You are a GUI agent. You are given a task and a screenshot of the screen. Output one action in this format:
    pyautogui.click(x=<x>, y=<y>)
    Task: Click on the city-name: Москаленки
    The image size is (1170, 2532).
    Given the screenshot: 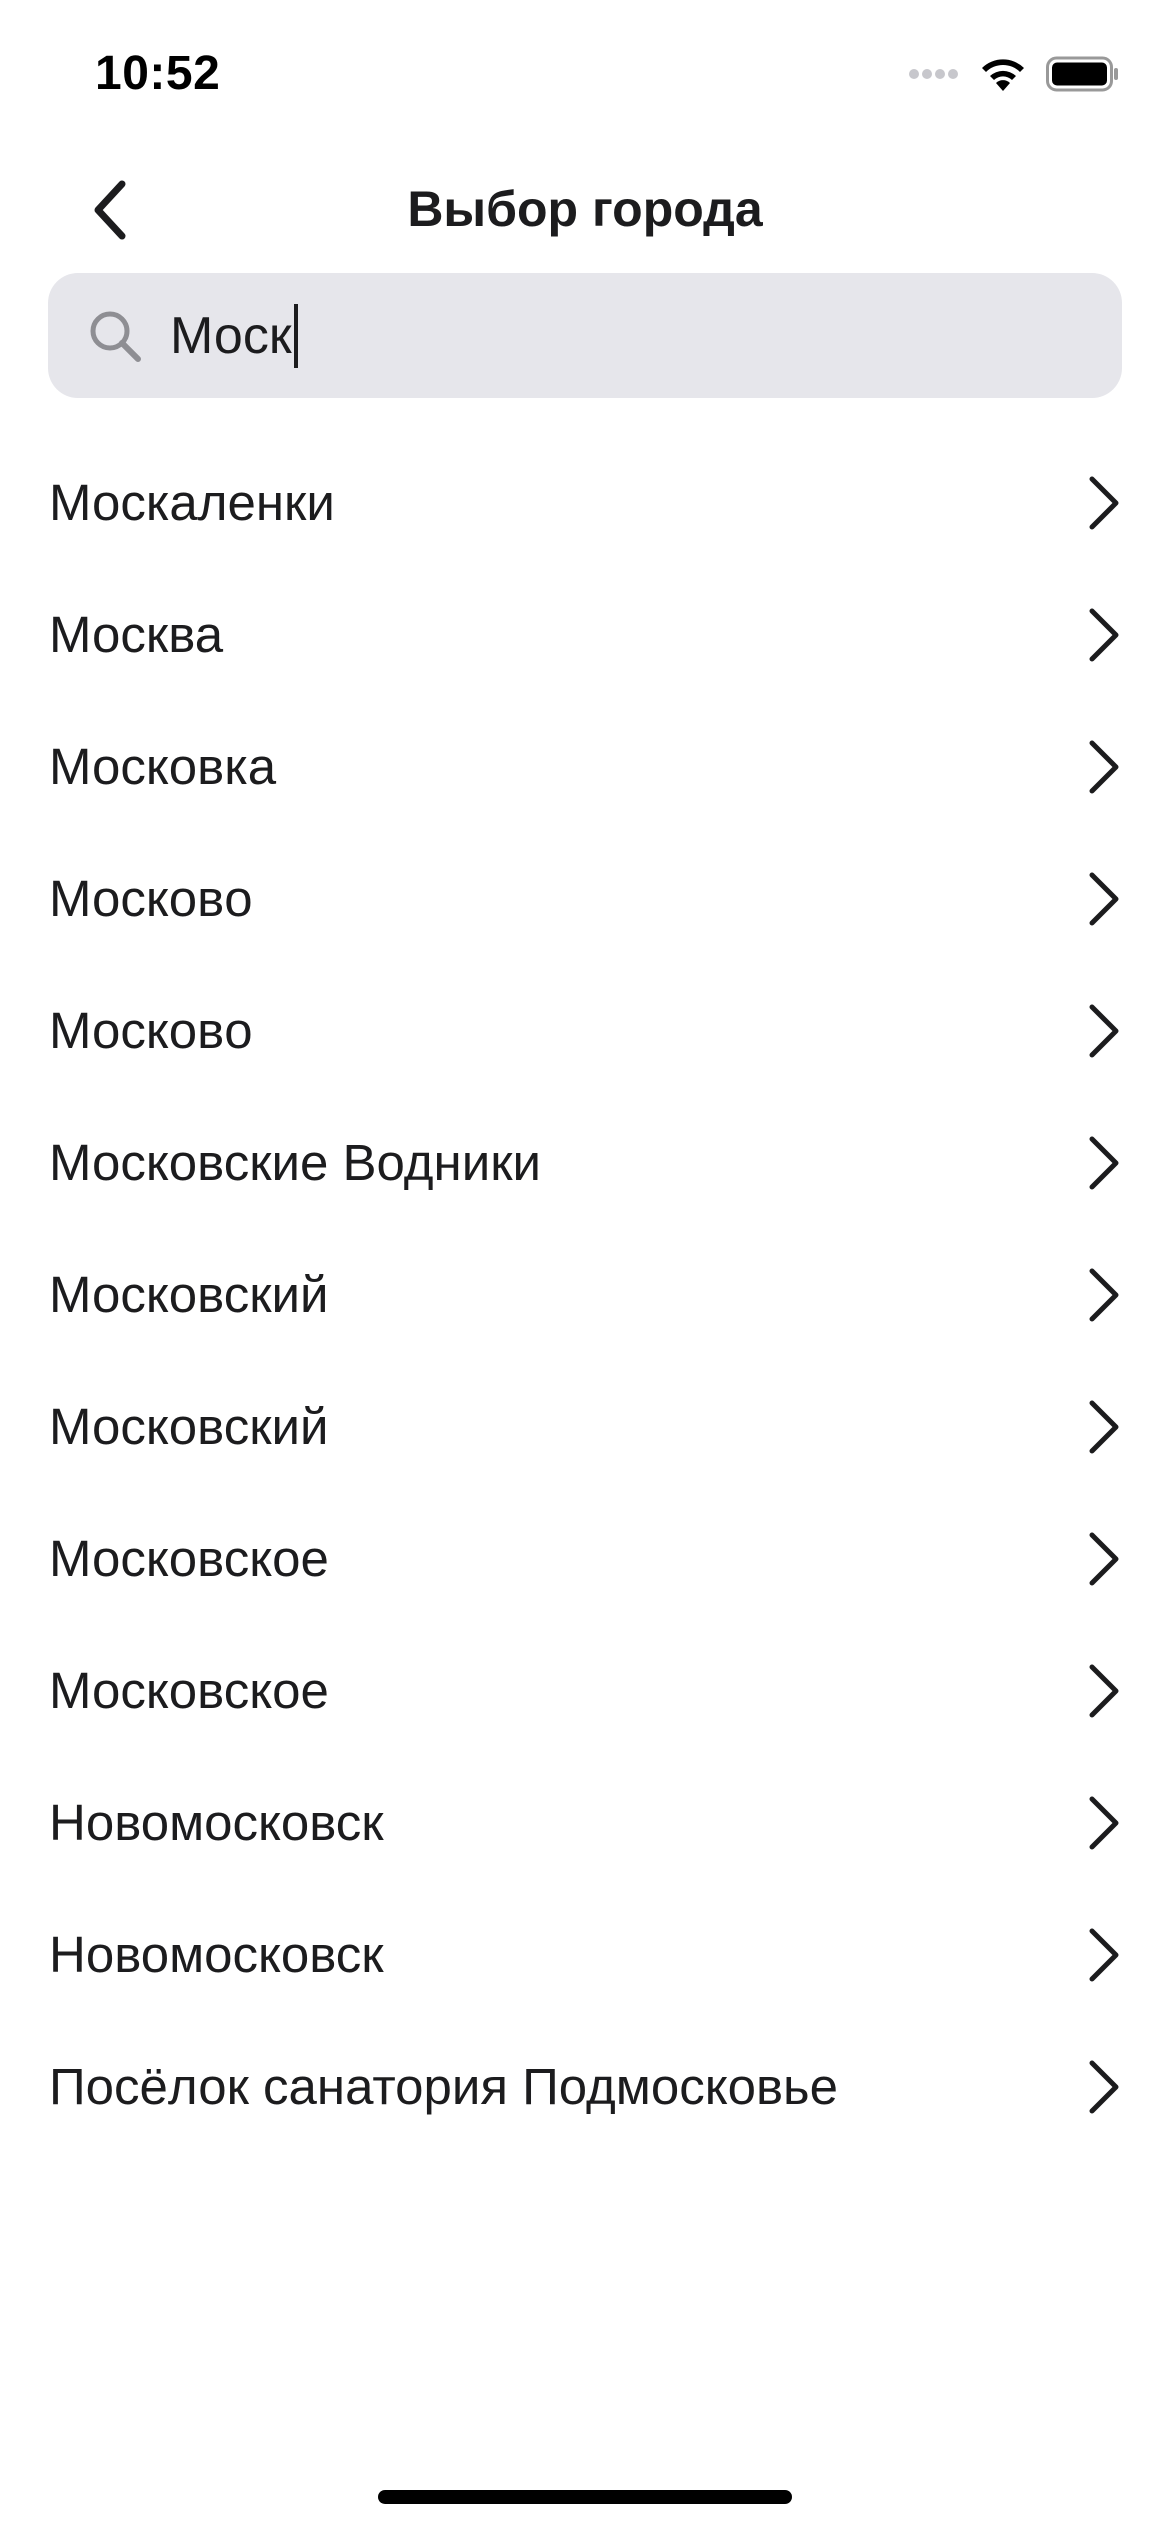 What is the action you would take?
    pyautogui.click(x=192, y=502)
    